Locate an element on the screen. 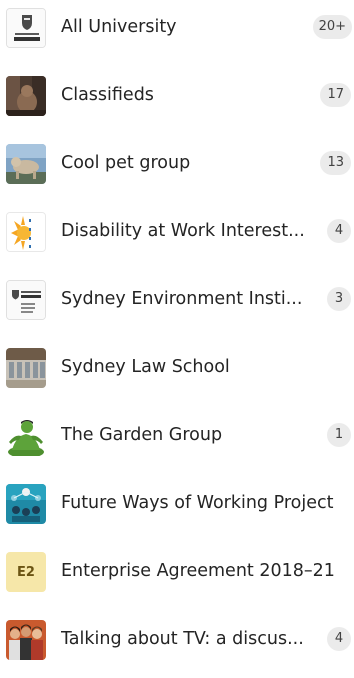 This screenshot has width=354, height=678. team-item-enterprise-agreement: E2 Enterprise Agreement 2018–21 is located at coordinates (177, 576).